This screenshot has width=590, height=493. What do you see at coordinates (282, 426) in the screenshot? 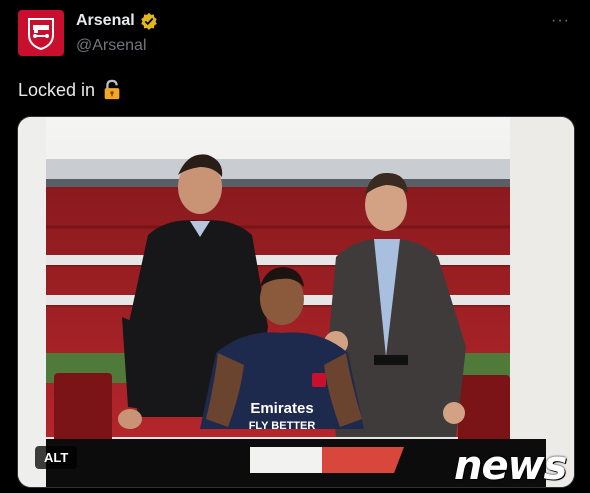
I see `shirt-tagline: FLY BETTER` at bounding box center [282, 426].